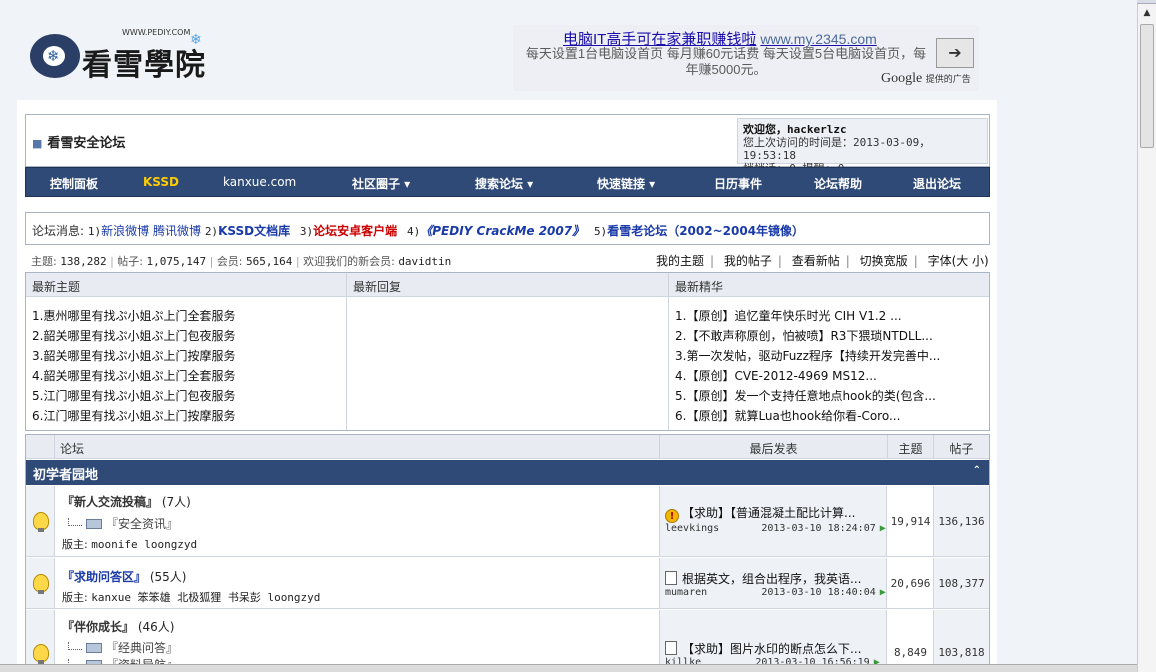  I want to click on last-post-user: mumaren, so click(686, 592).